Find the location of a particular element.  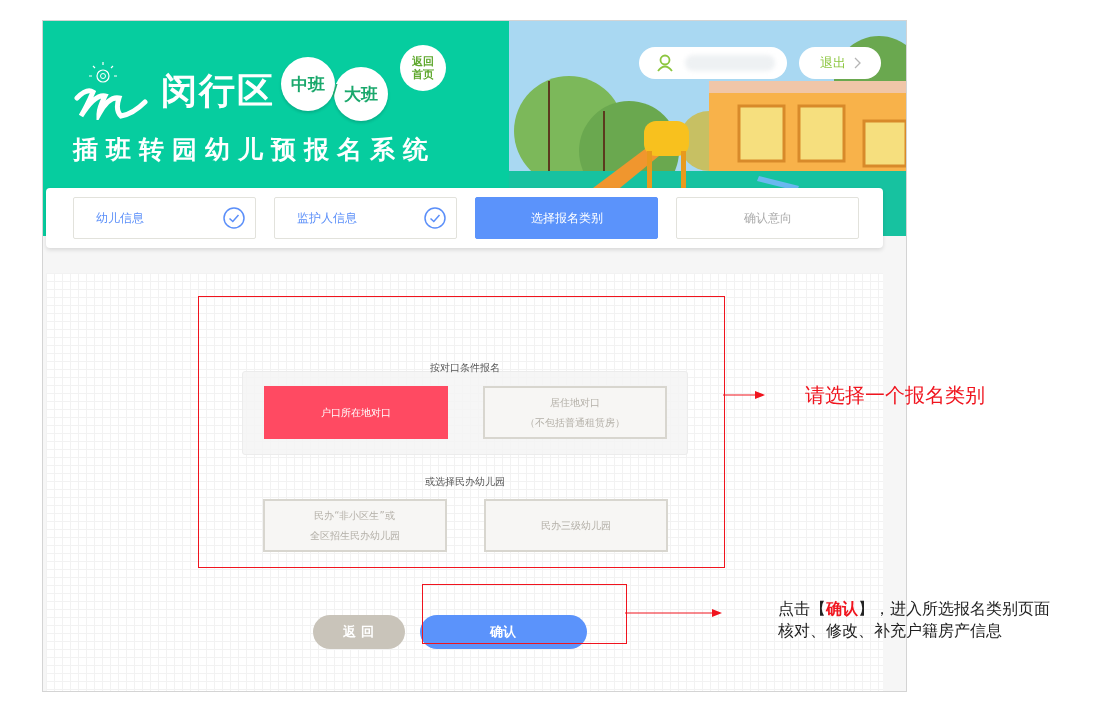

step-tab: 选择报名类别 is located at coordinates (566, 218).